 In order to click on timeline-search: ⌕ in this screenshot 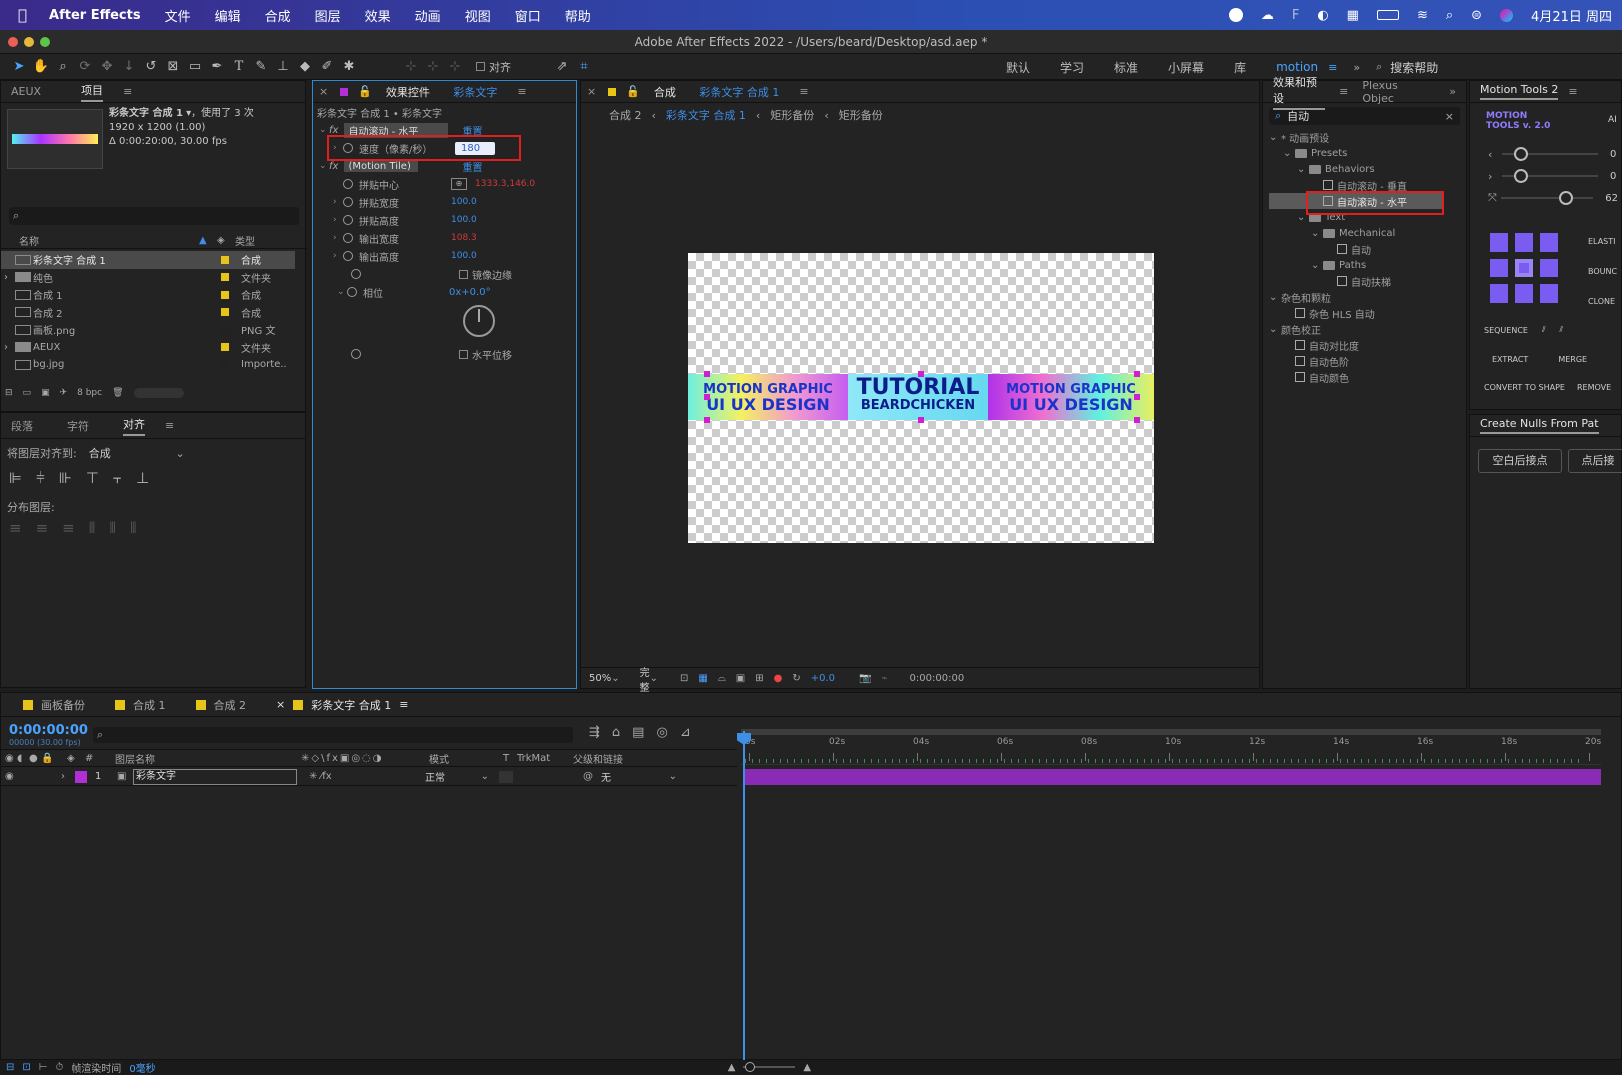, I will do `click(333, 735)`.